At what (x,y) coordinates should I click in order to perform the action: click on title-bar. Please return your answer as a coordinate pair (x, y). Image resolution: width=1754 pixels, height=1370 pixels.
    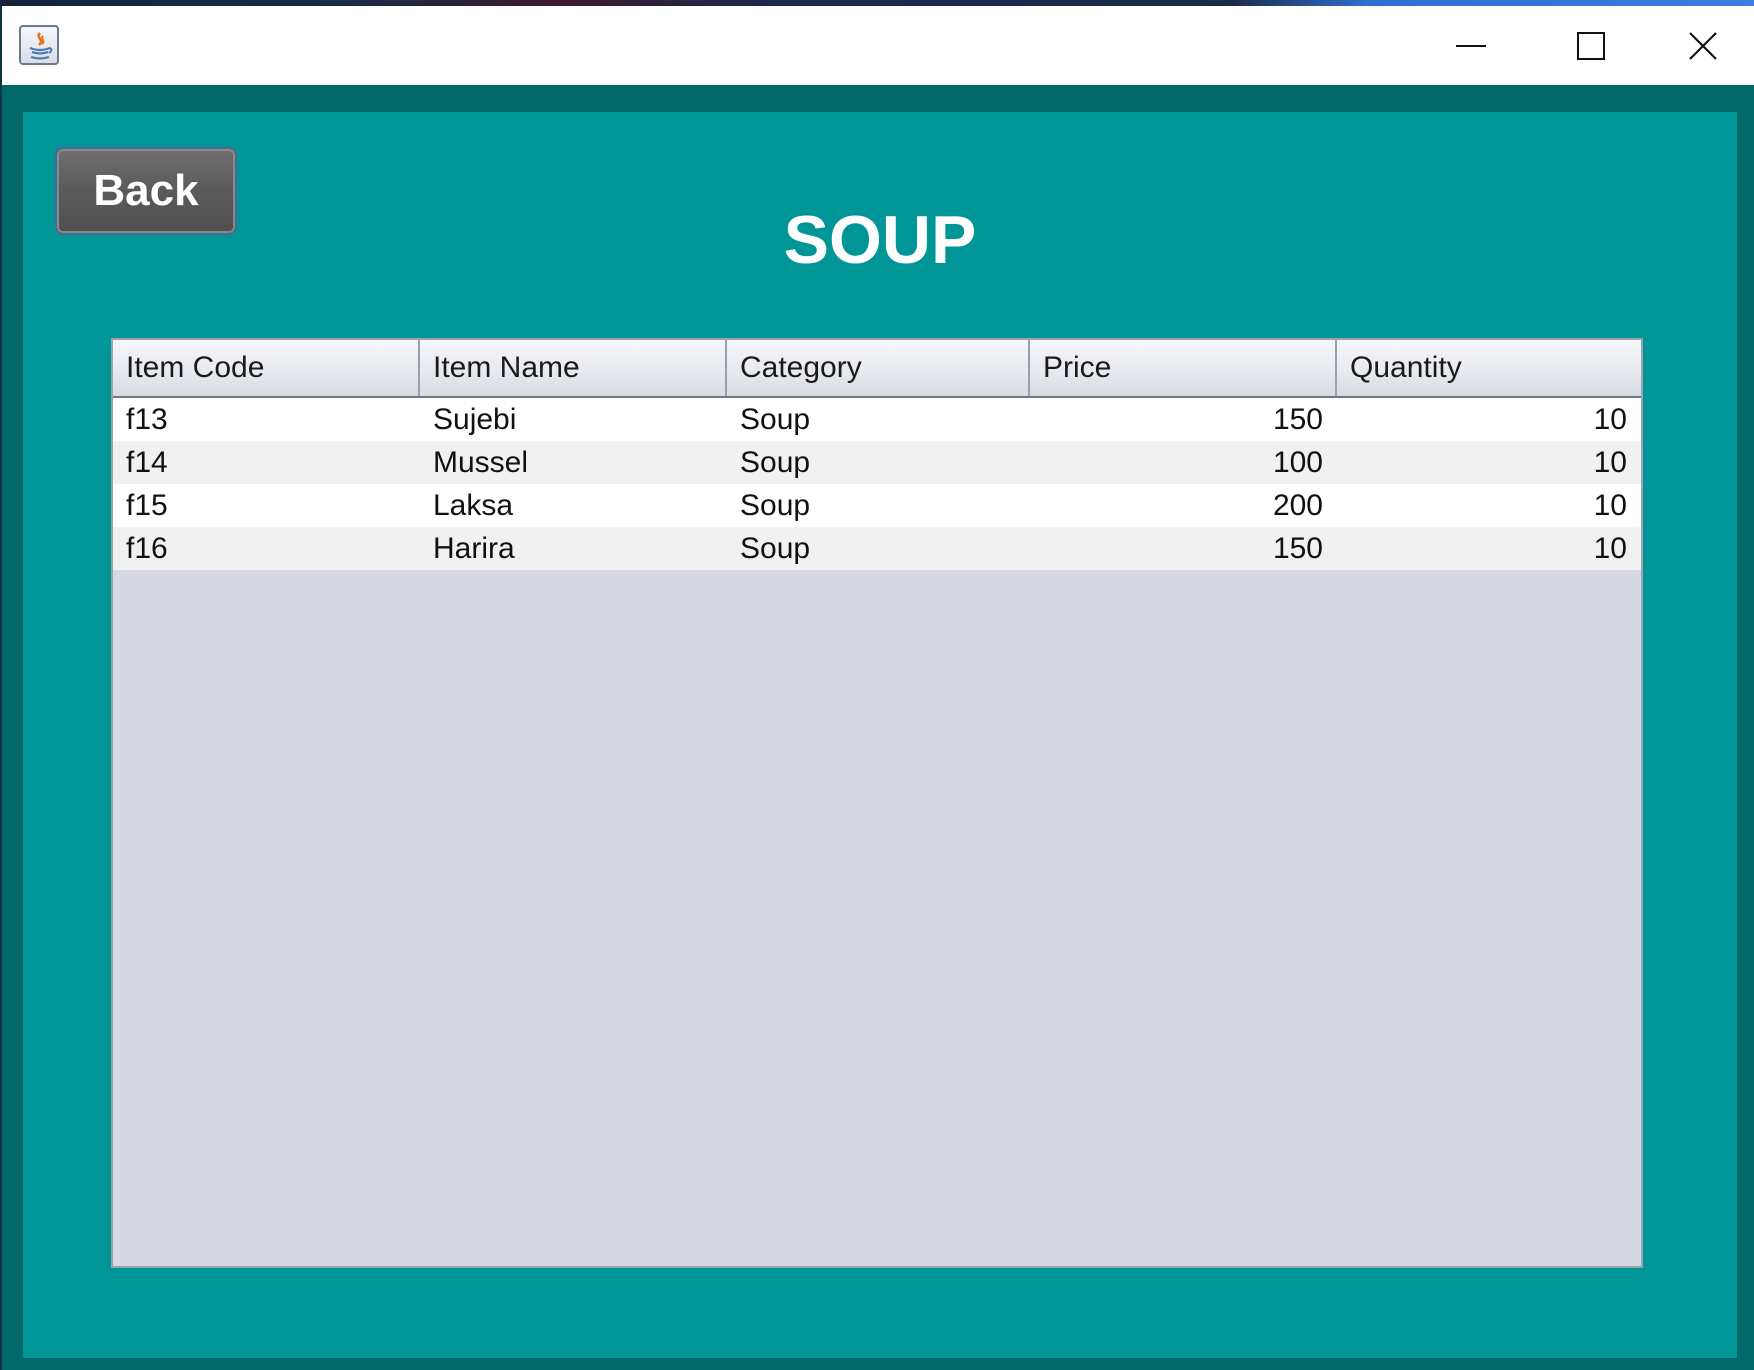
    Looking at the image, I should click on (878, 45).